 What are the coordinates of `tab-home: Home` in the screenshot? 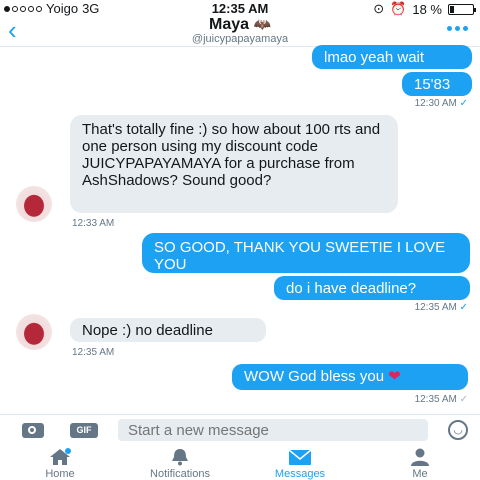 It's located at (60, 462).